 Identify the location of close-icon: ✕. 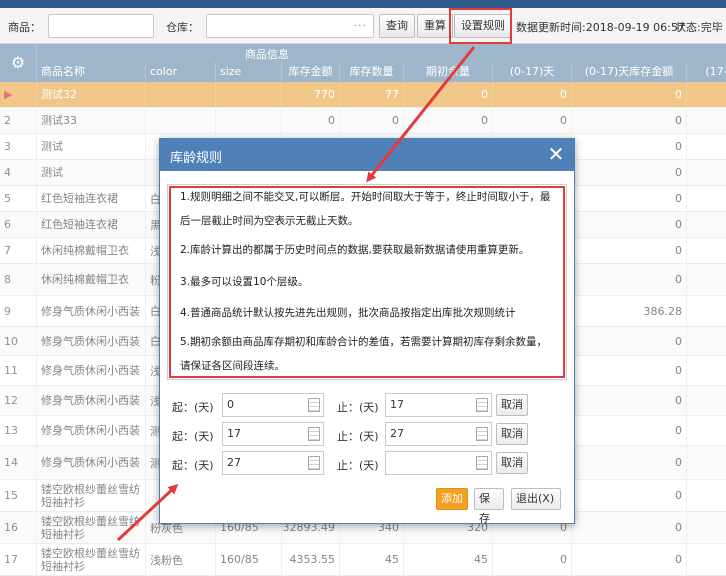
(556, 154).